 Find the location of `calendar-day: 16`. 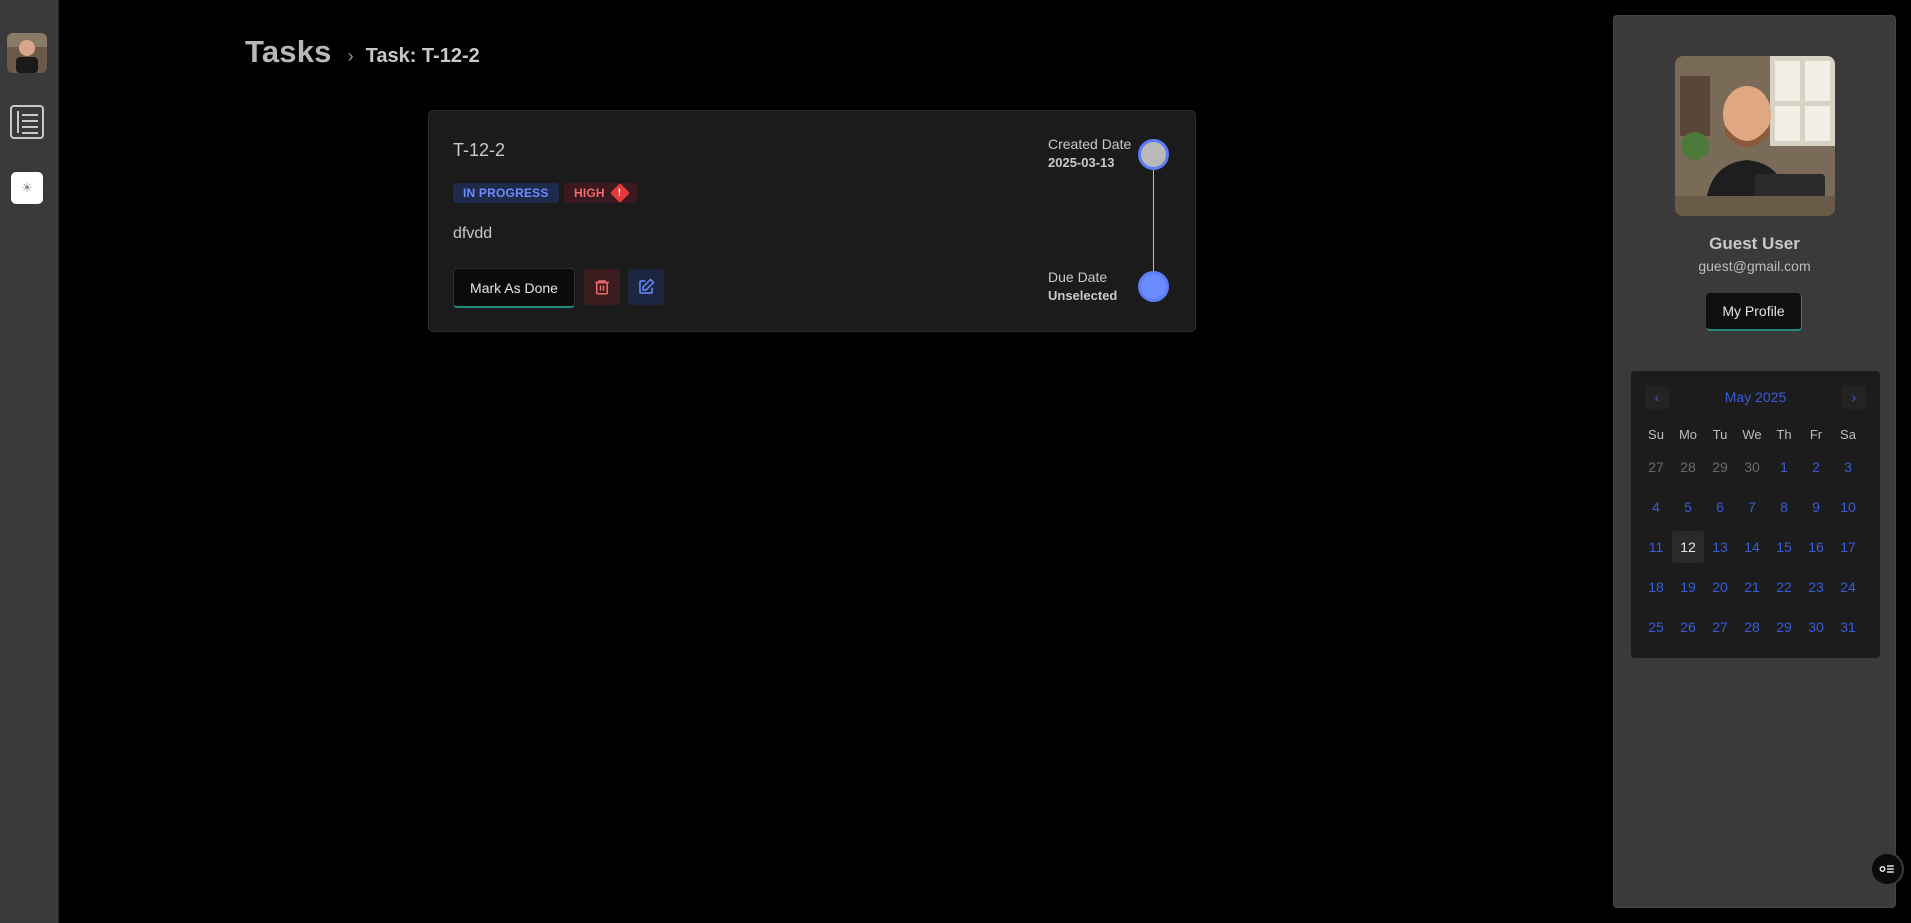

calendar-day: 16 is located at coordinates (1816, 547).